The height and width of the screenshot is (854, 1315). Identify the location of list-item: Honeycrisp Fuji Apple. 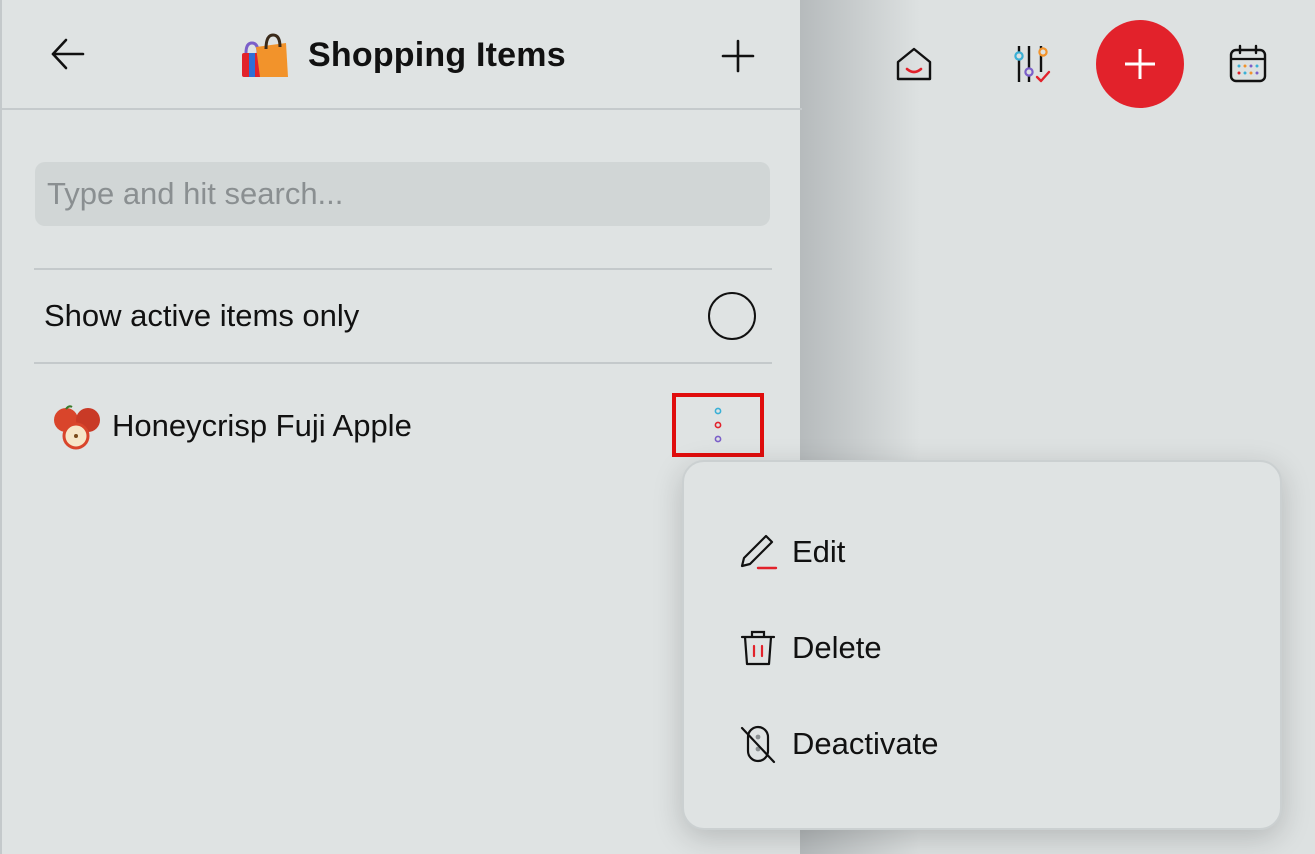
(403, 426).